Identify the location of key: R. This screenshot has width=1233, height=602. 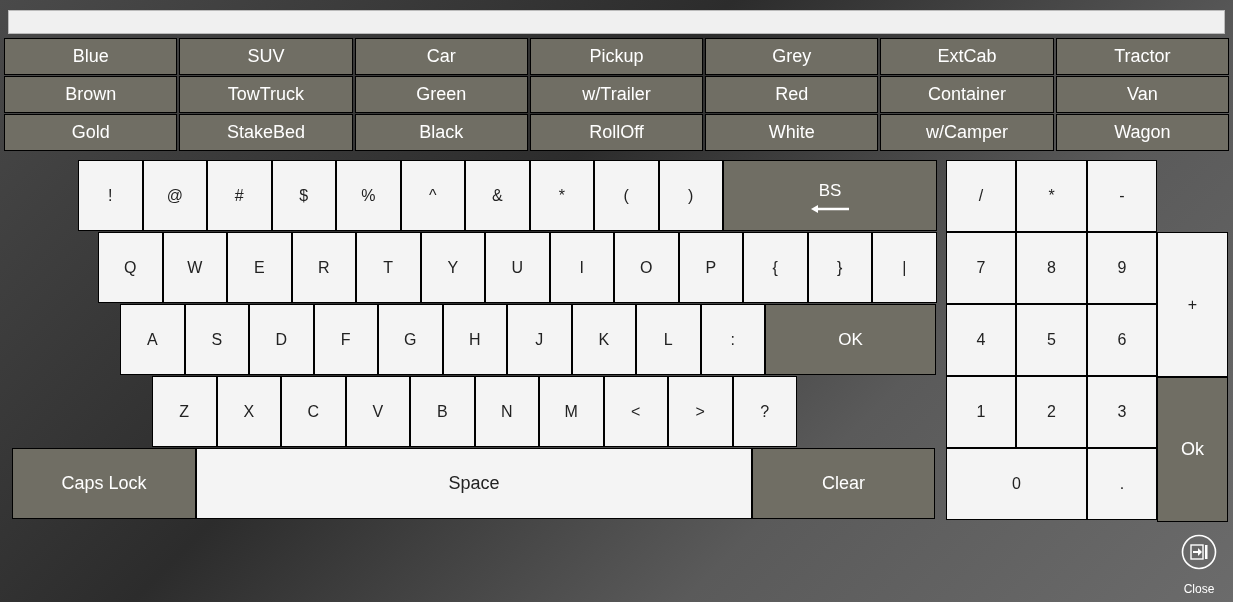
(323, 267).